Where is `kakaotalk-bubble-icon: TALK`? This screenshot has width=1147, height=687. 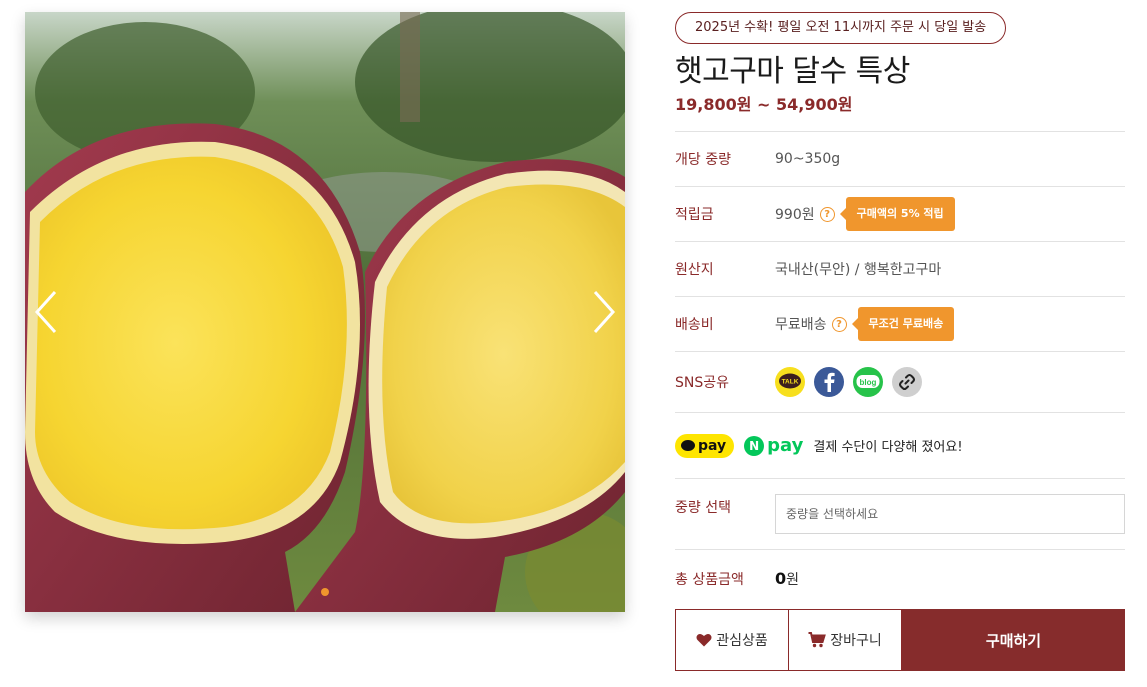
kakaotalk-bubble-icon: TALK is located at coordinates (790, 381).